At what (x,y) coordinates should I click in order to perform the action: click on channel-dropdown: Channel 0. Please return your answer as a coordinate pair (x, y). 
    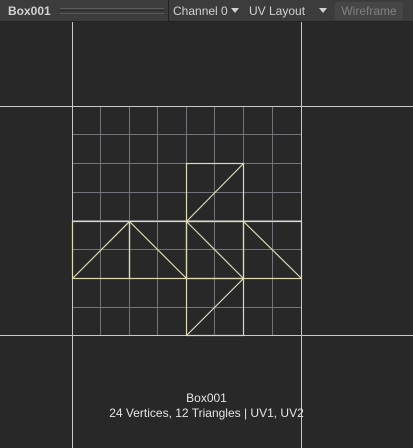
    Looking at the image, I should click on (207, 11).